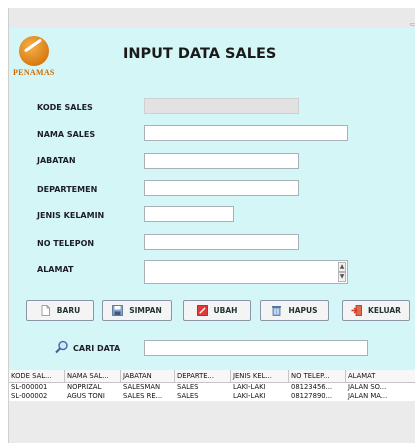  Describe the element at coordinates (142, 387) in the screenshot. I see `table-cell: SALESMAN` at that location.